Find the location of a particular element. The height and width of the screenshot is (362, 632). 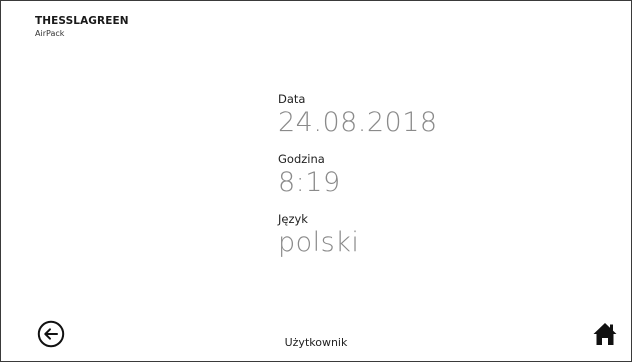

language-label: Język is located at coordinates (293, 219).